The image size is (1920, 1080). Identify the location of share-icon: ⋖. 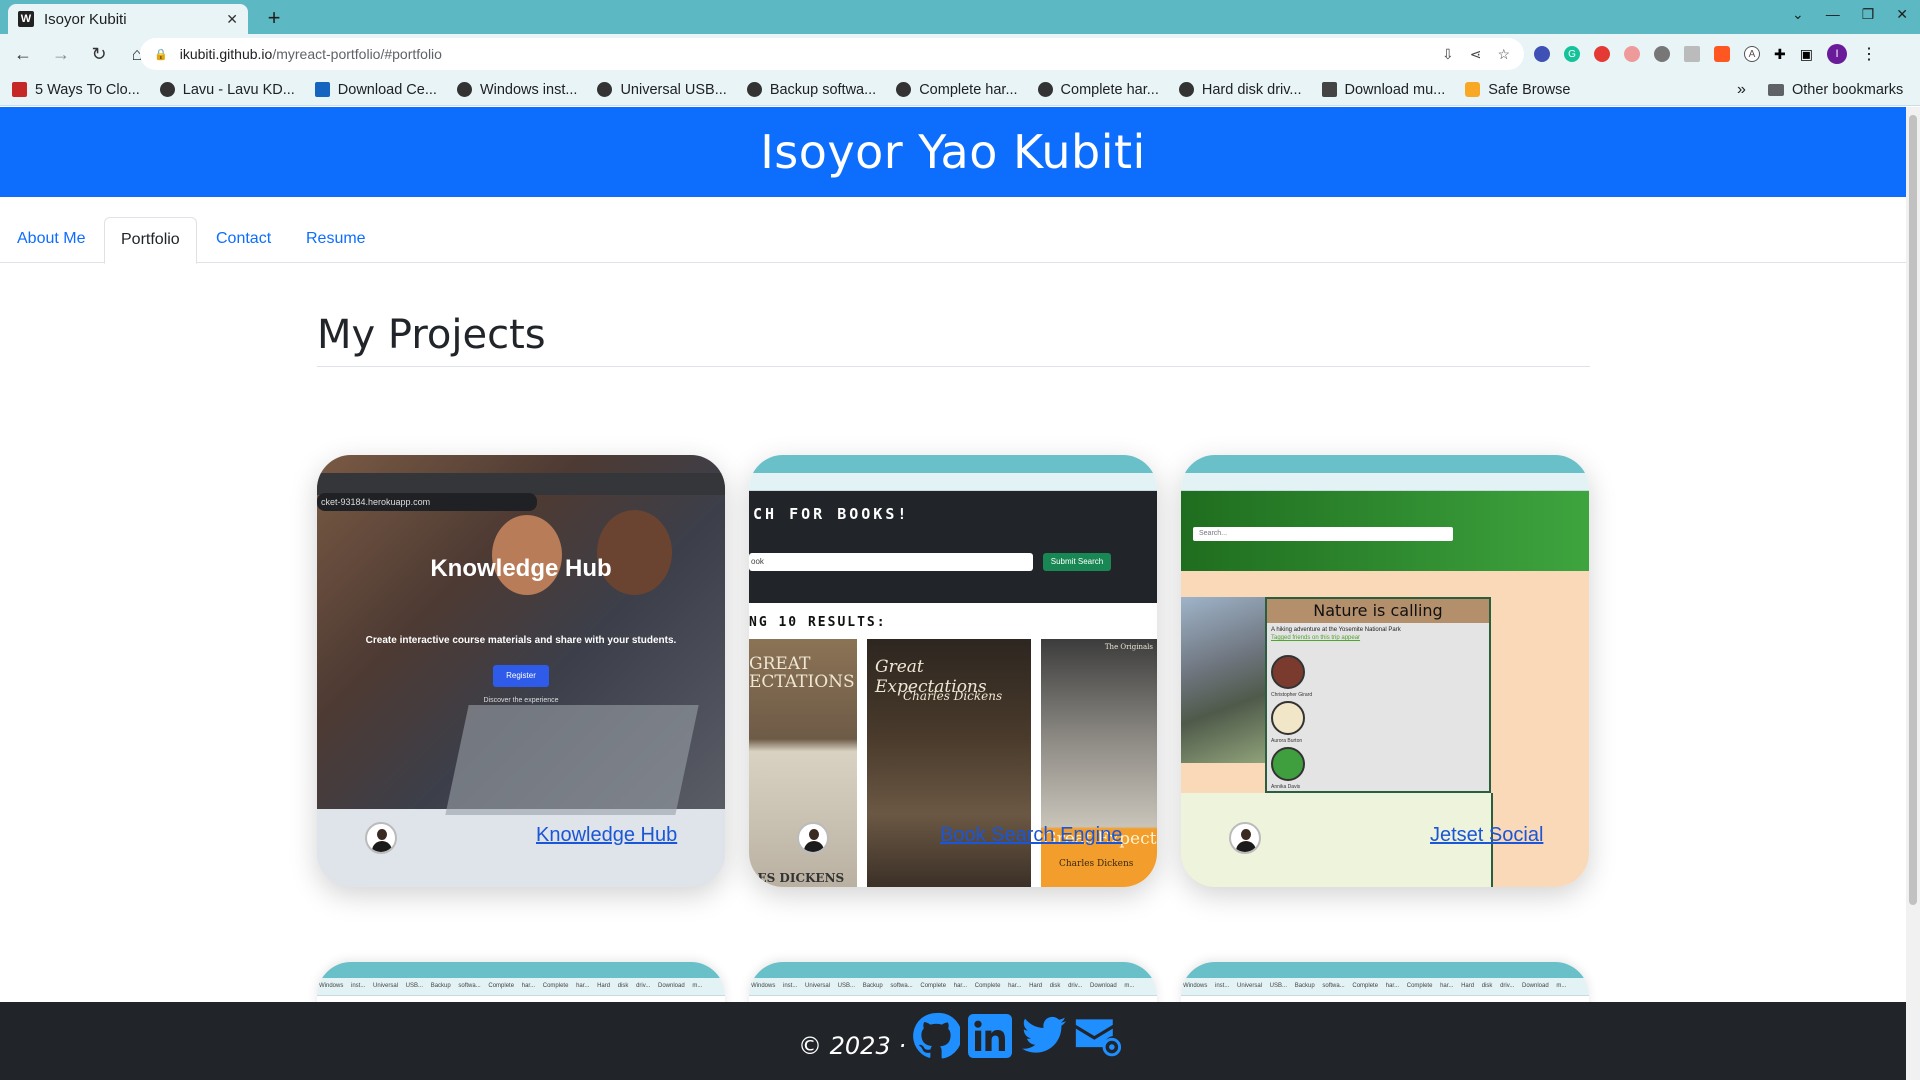
(1476, 54).